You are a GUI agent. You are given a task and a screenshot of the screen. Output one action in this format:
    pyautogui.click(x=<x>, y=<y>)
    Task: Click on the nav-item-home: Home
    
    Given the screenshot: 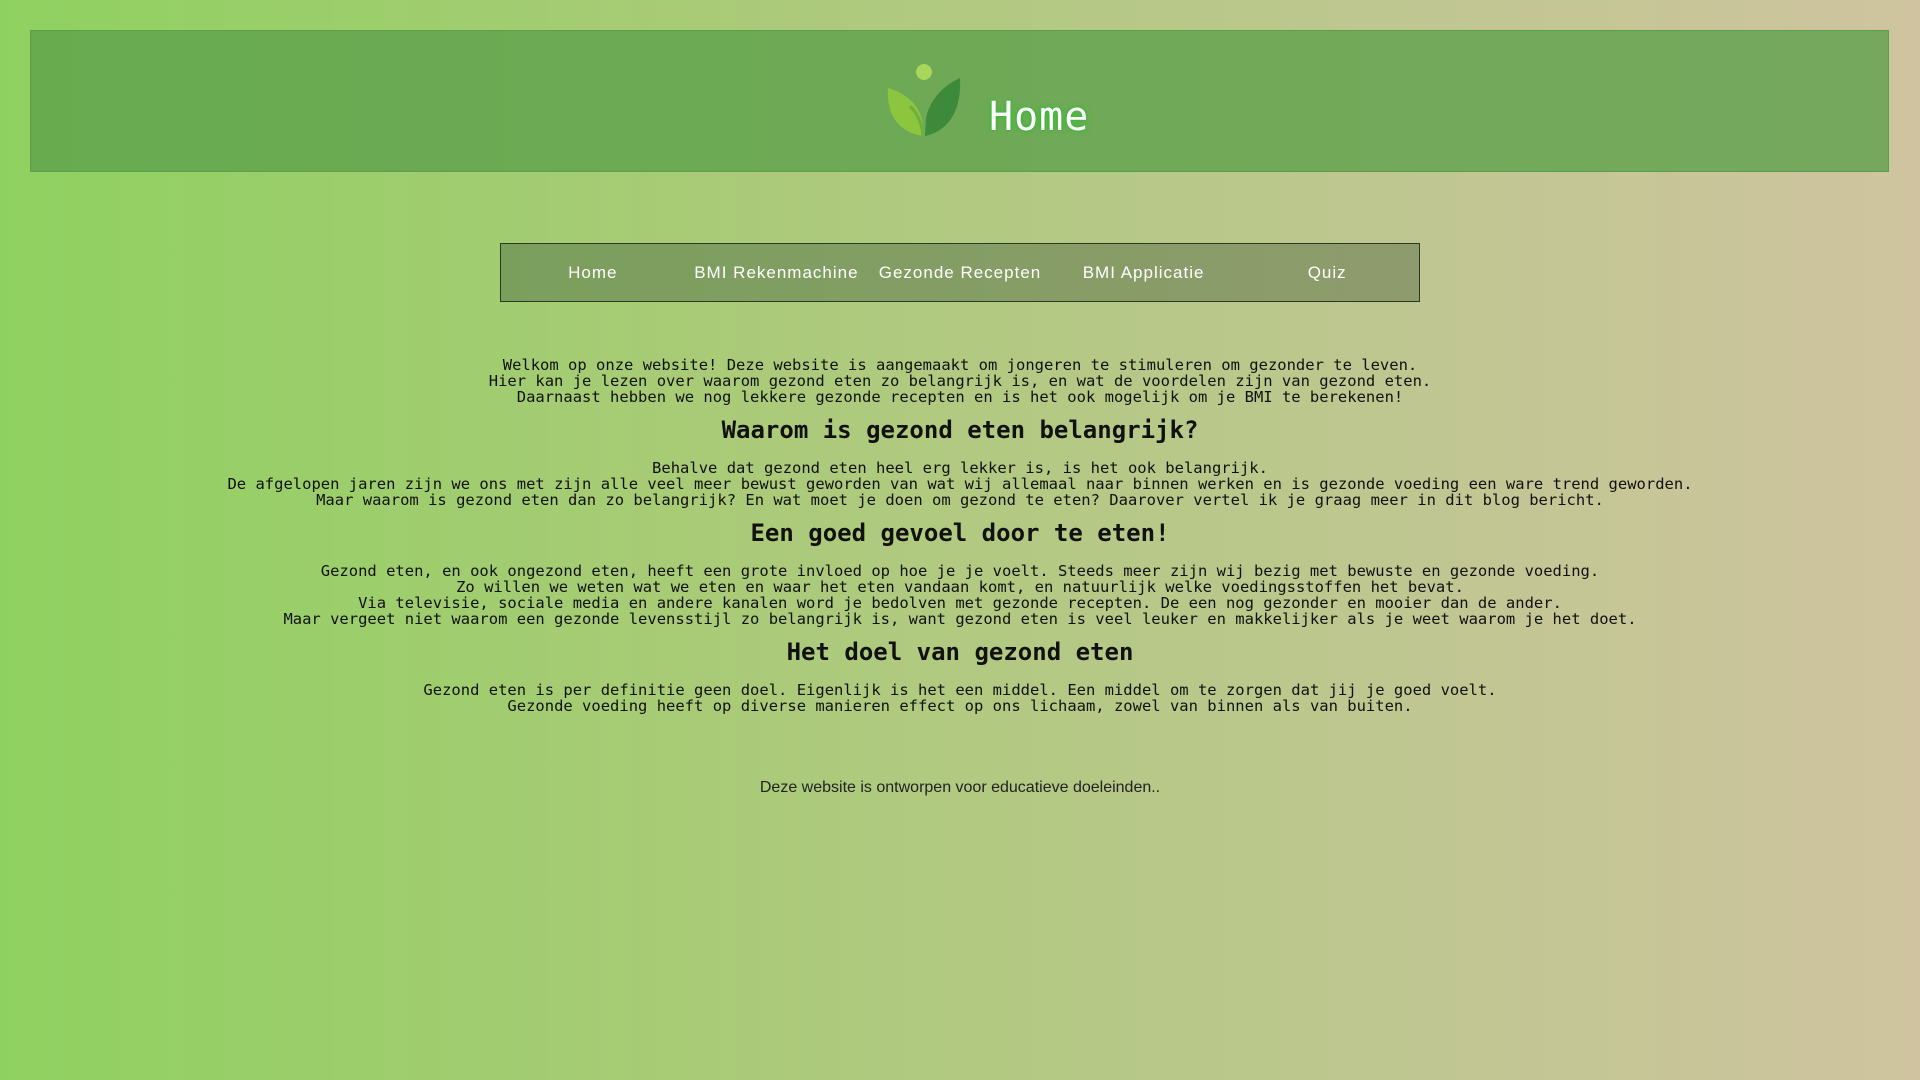 What is the action you would take?
    pyautogui.click(x=593, y=272)
    